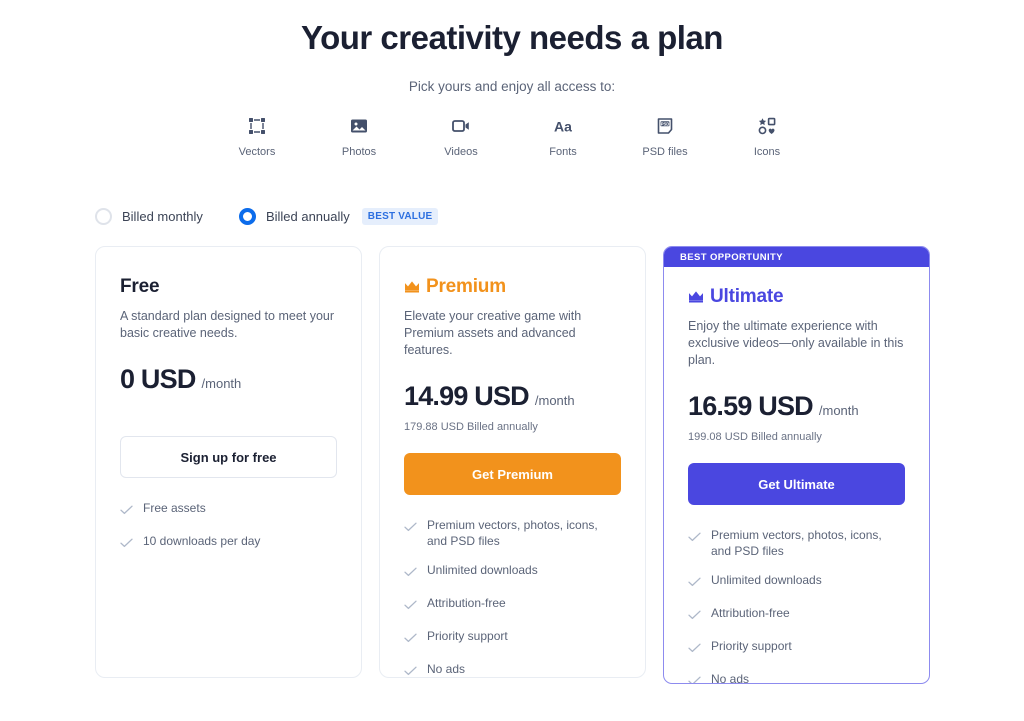 Image resolution: width=1024 pixels, height=721 pixels. I want to click on price-amount: 14.99 USD, so click(467, 396).